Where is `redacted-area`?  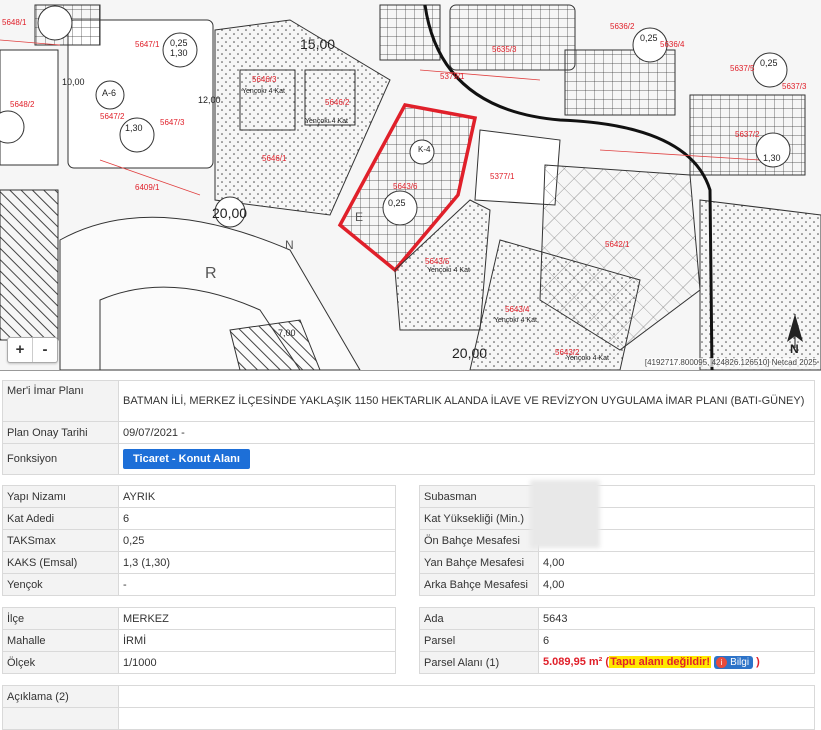 redacted-area is located at coordinates (565, 514).